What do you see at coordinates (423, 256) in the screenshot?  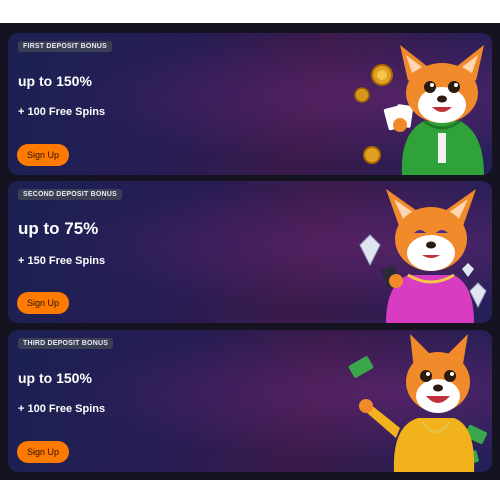 I see `fox-dress-diamonds-illustration` at bounding box center [423, 256].